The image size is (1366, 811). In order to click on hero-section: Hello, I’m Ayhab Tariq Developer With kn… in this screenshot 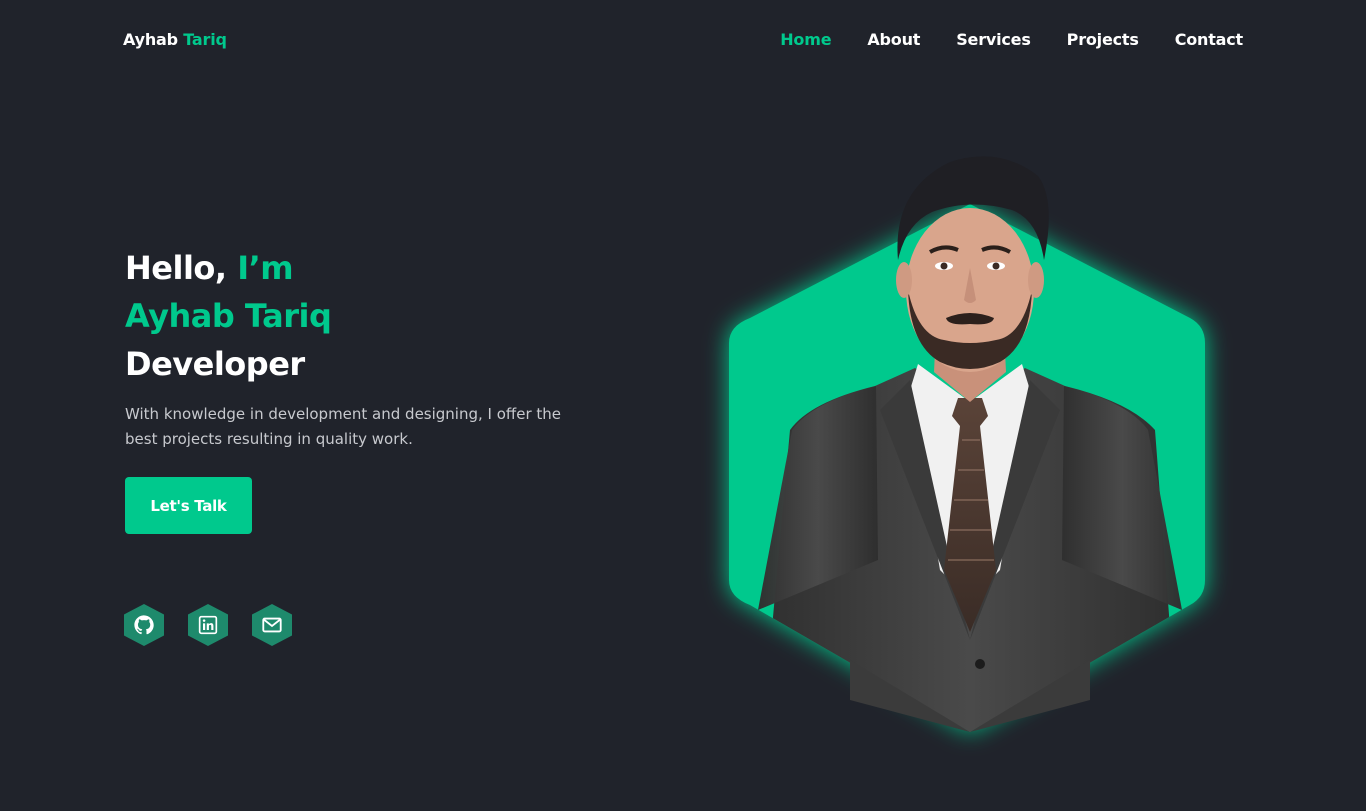, I will do `click(360, 389)`.